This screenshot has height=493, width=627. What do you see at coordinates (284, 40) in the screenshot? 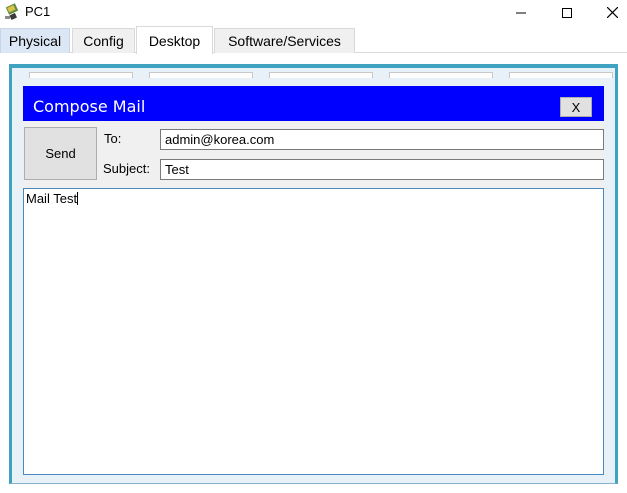
I see `tab-software-services: Software/Services` at bounding box center [284, 40].